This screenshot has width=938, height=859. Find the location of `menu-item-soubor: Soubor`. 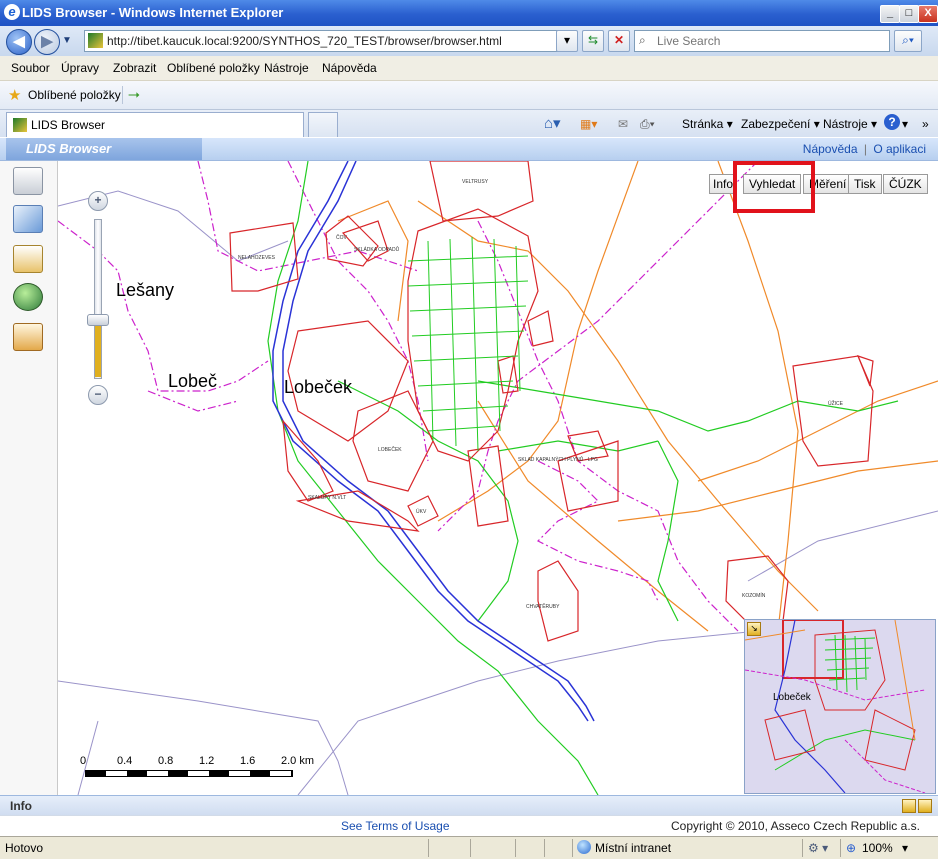

menu-item-soubor: Soubor is located at coordinates (30, 68).